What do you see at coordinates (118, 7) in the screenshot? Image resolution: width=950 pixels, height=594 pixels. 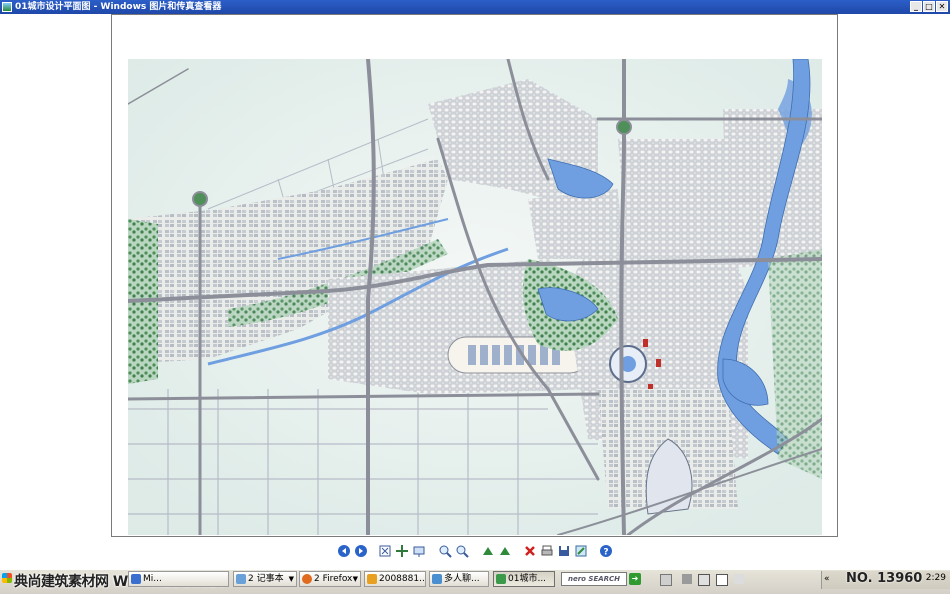 I see `window-title: 01城市设计平面图 - Windows 图片和传真查看器` at bounding box center [118, 7].